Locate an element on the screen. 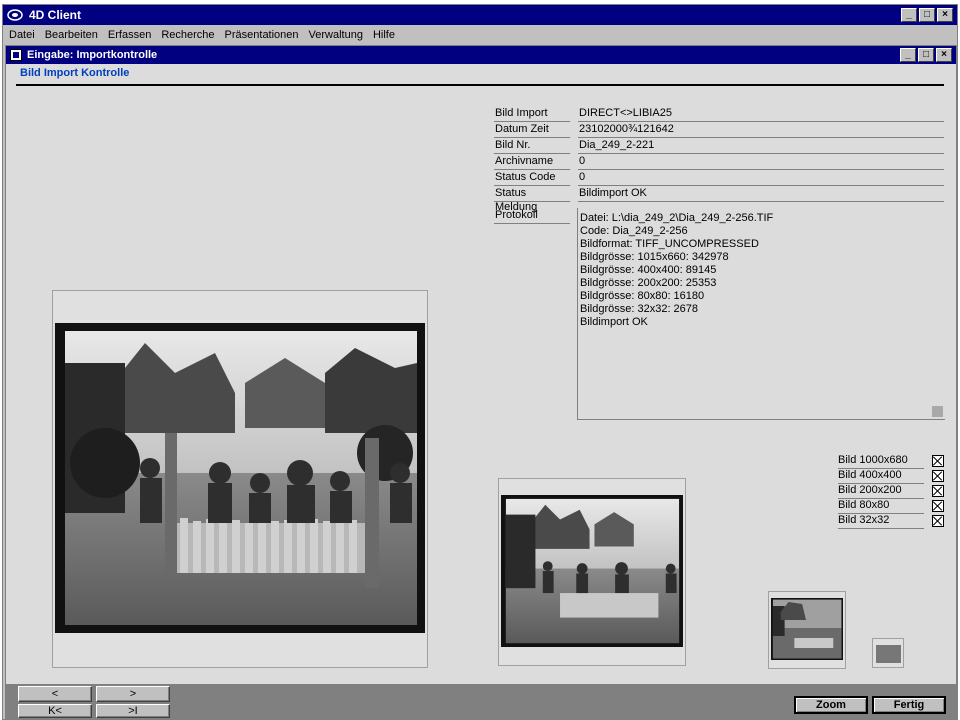  size-row-1000x680: Bild 1000x680 is located at coordinates (892, 461).